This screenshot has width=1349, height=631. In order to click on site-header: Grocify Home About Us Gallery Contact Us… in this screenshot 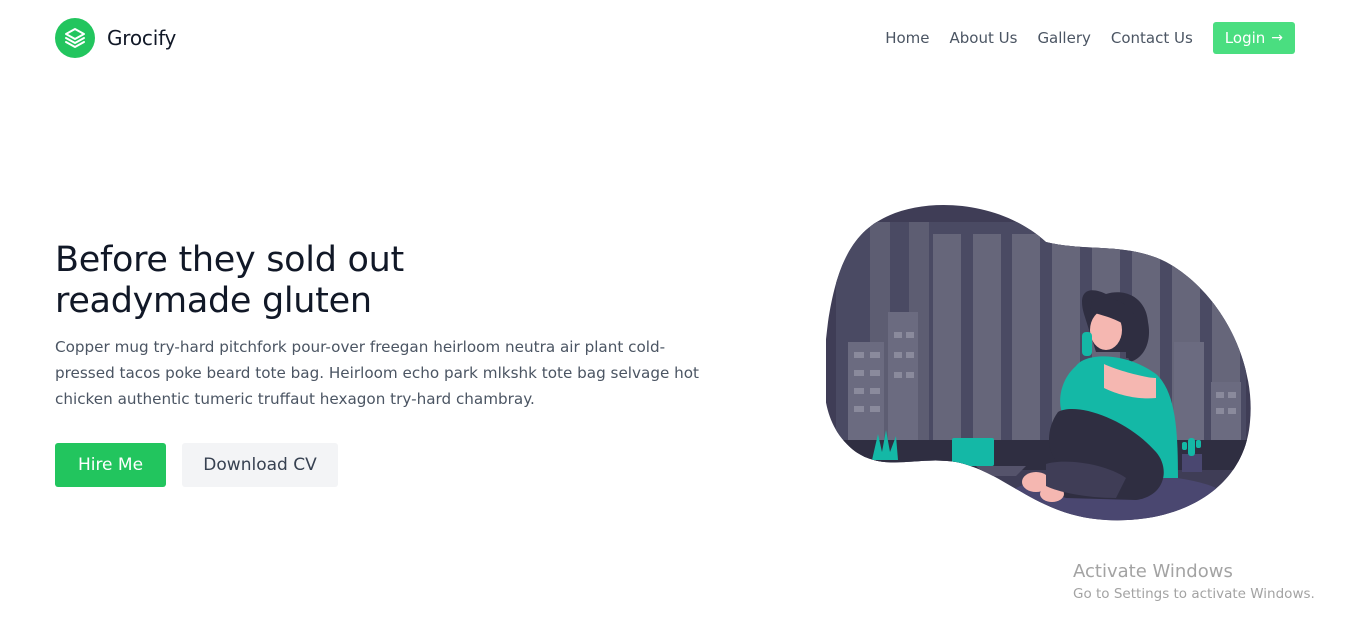, I will do `click(674, 39)`.